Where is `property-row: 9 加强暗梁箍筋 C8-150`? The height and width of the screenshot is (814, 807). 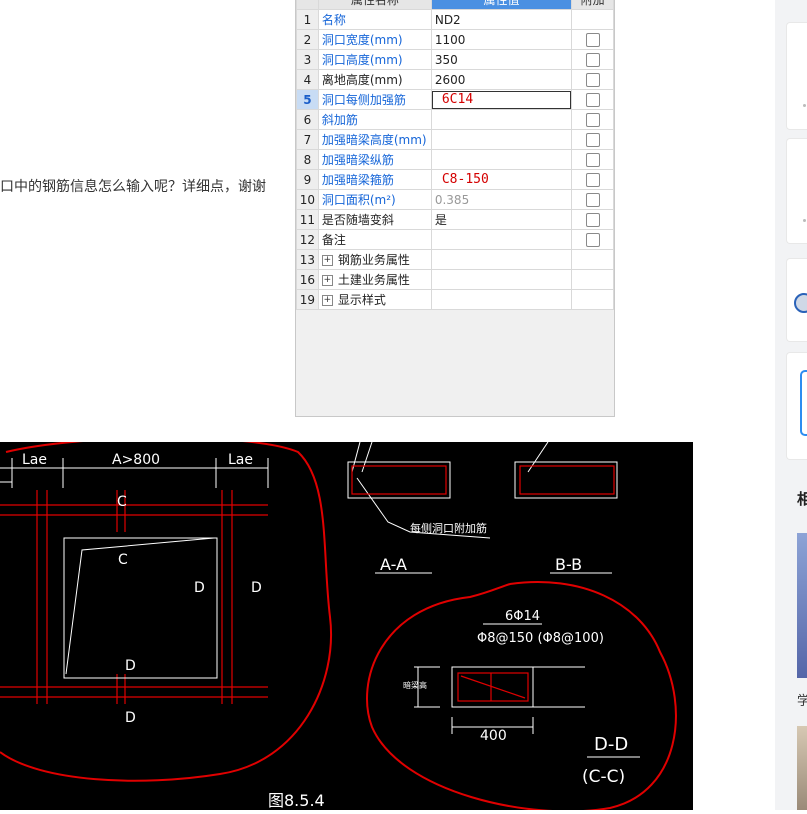
property-row: 9 加强暗梁箍筋 C8-150 is located at coordinates (455, 179).